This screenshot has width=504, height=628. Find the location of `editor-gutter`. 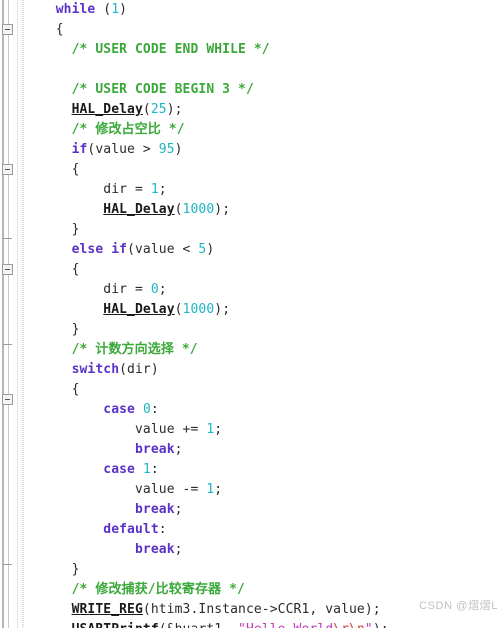

editor-gutter is located at coordinates (12, 314).